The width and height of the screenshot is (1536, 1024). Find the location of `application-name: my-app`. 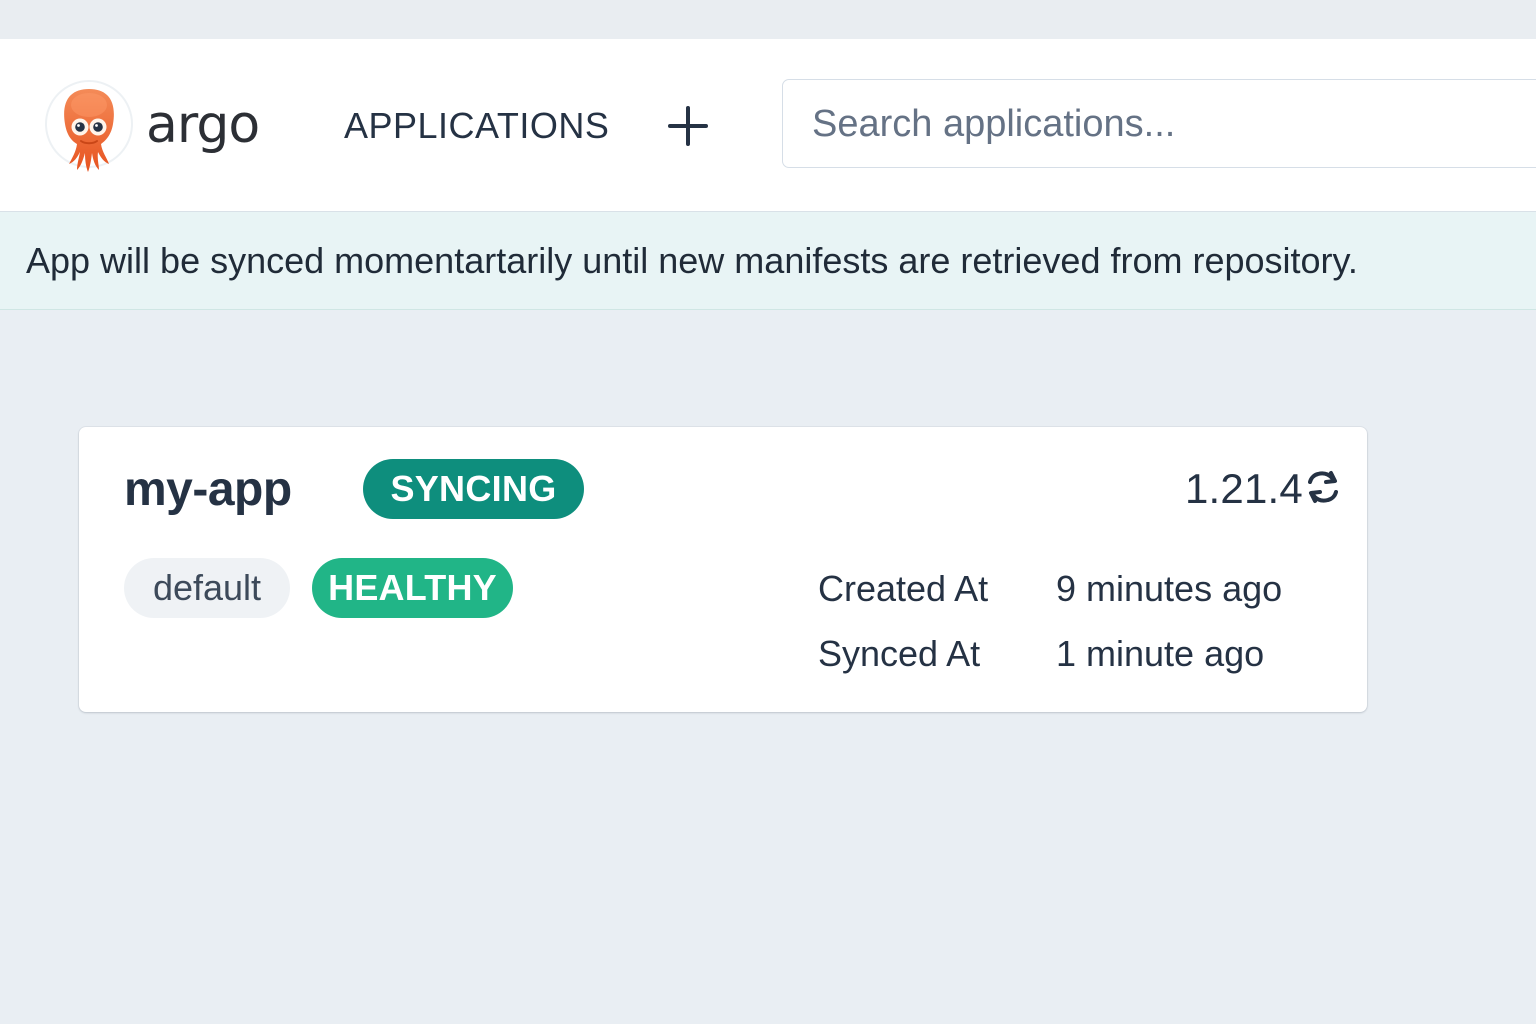

application-name: my-app is located at coordinates (208, 490).